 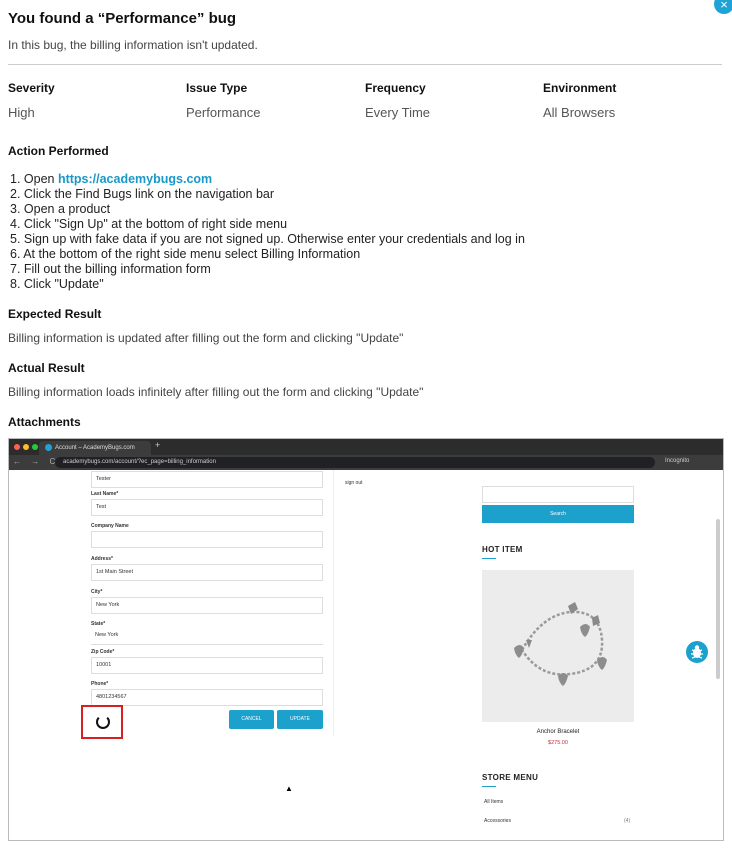 I want to click on field-input: 10001, so click(x=207, y=665).